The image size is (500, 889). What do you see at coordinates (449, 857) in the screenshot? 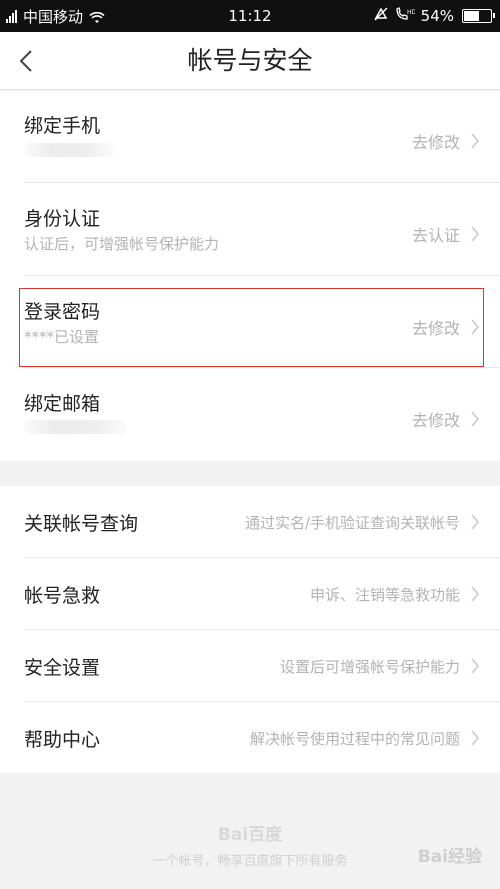
I see `watermark: Bai经验` at bounding box center [449, 857].